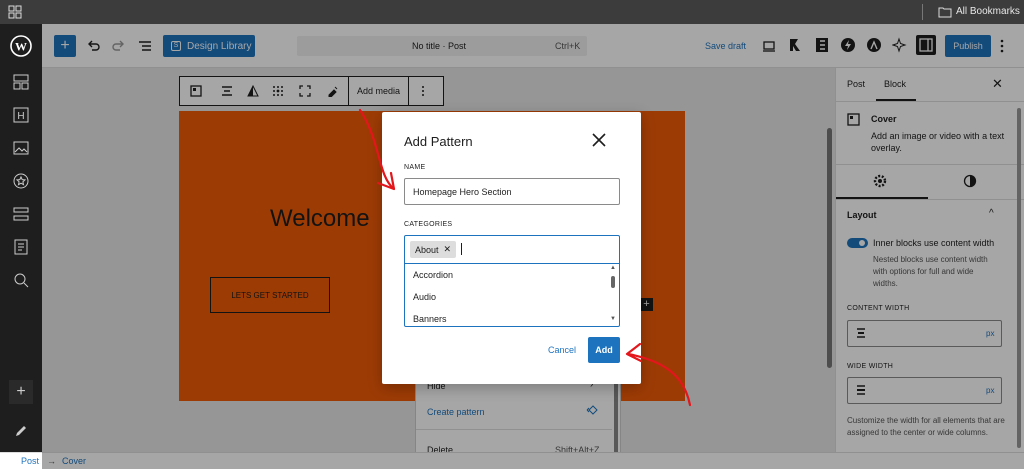 Image resolution: width=1024 pixels, height=469 pixels. I want to click on annotation-arrowhead-add-button, so click(634, 352).